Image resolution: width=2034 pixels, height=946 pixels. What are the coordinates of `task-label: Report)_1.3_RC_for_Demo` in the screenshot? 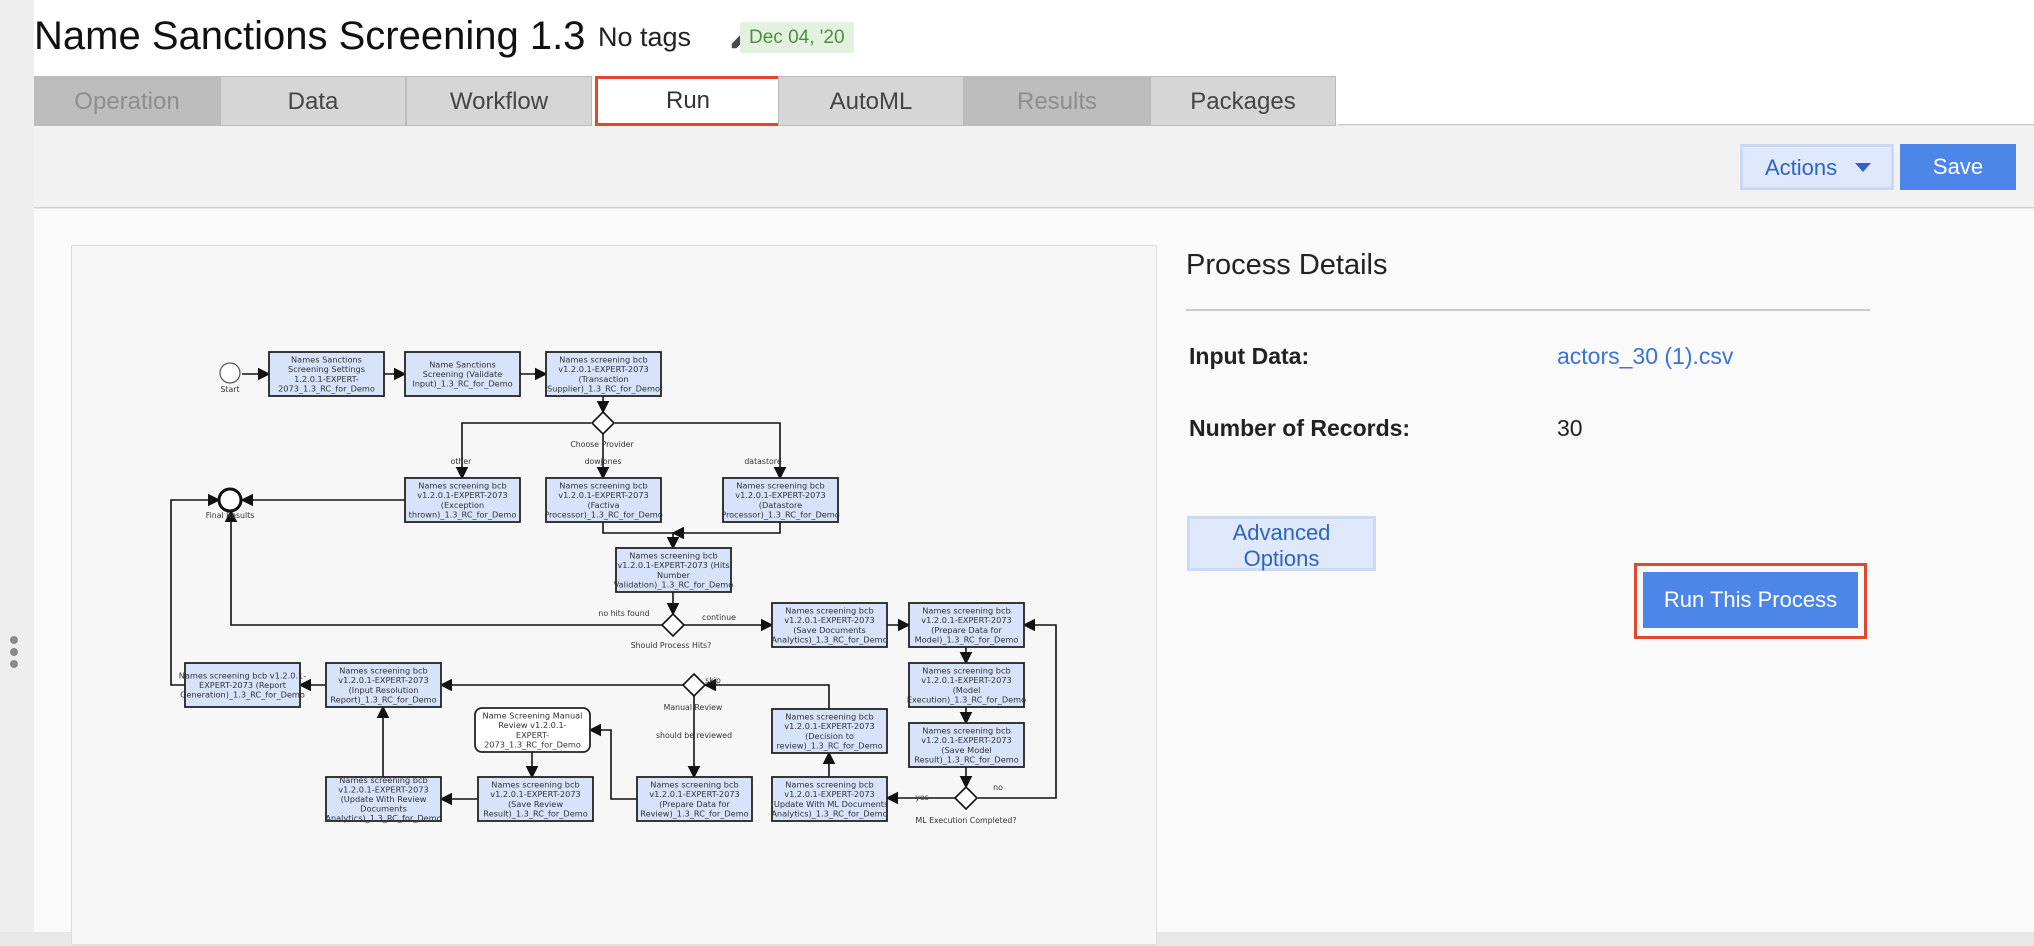 It's located at (383, 699).